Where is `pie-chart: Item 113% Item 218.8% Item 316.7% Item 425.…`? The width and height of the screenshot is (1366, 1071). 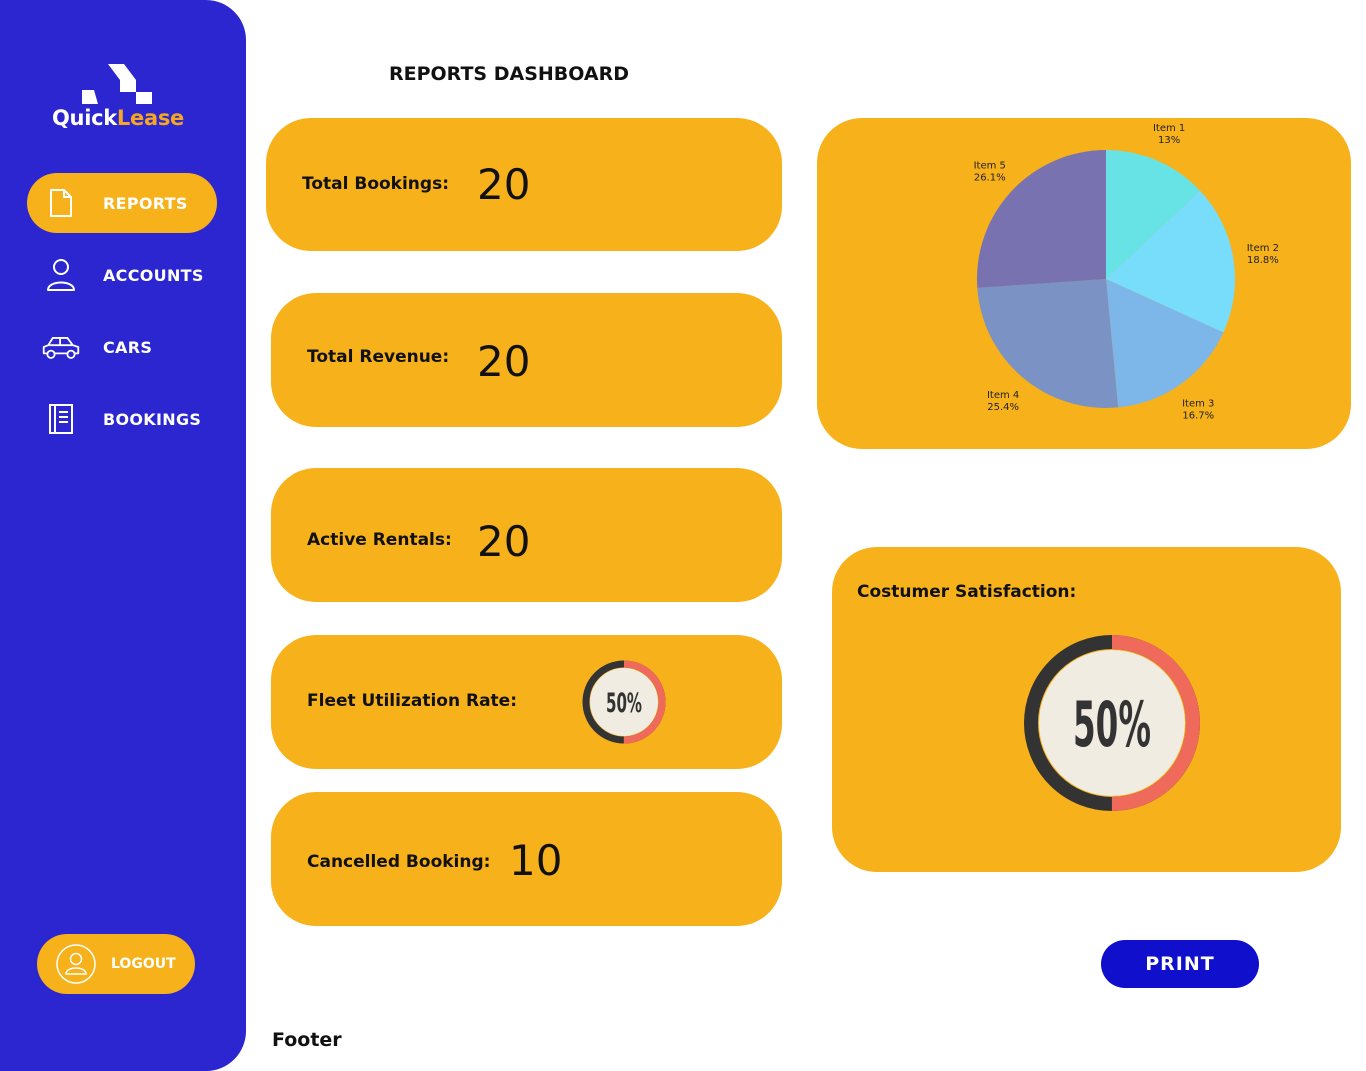
pie-chart: Item 113% Item 218.8% Item 316.7% Item 425.… is located at coordinates (1126, 272).